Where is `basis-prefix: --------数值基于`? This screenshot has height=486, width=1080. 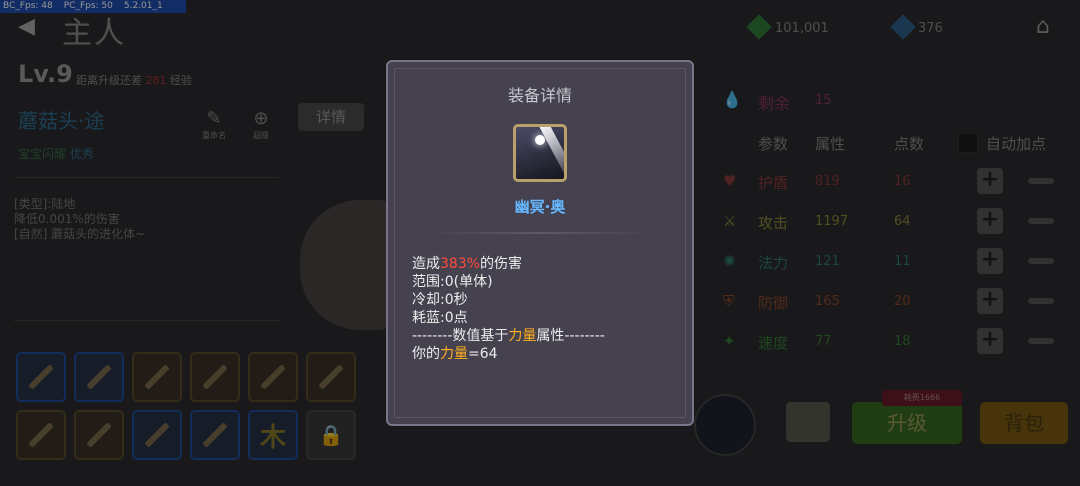
basis-prefix: --------数值基于 is located at coordinates (460, 336).